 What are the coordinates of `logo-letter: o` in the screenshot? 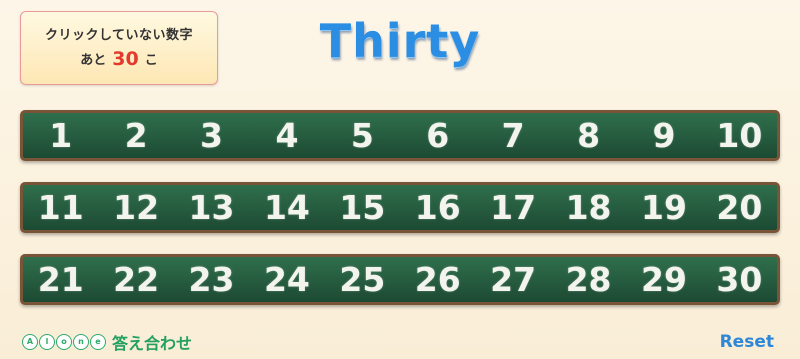 It's located at (64, 342).